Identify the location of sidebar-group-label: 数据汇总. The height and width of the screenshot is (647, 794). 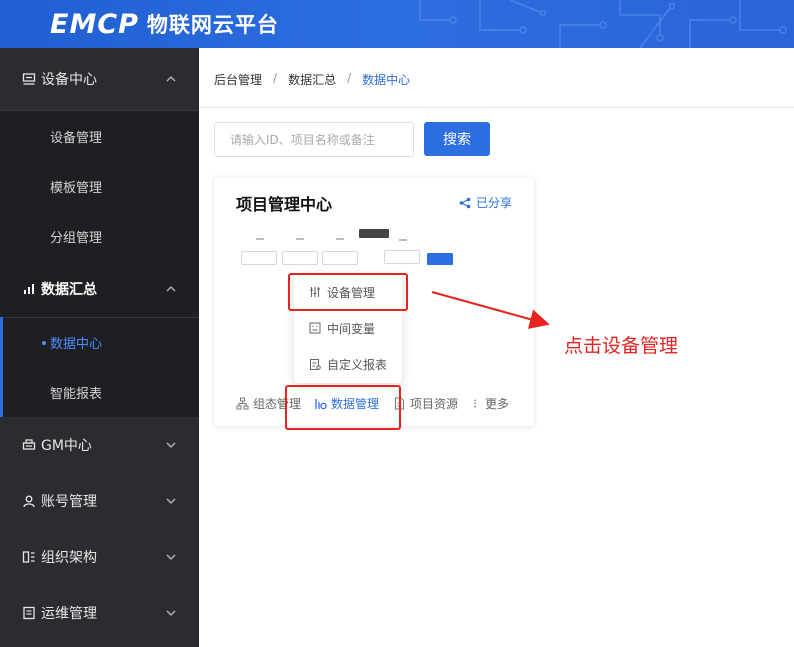
(69, 290).